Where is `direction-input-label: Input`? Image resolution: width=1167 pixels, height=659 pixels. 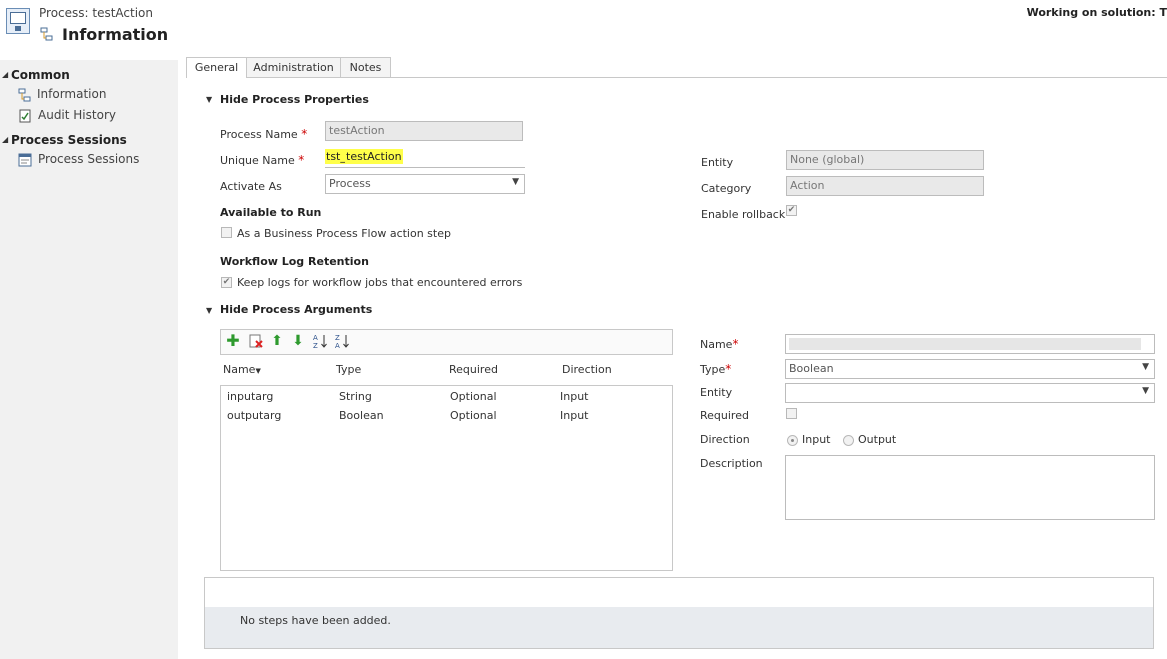 direction-input-label: Input is located at coordinates (816, 439).